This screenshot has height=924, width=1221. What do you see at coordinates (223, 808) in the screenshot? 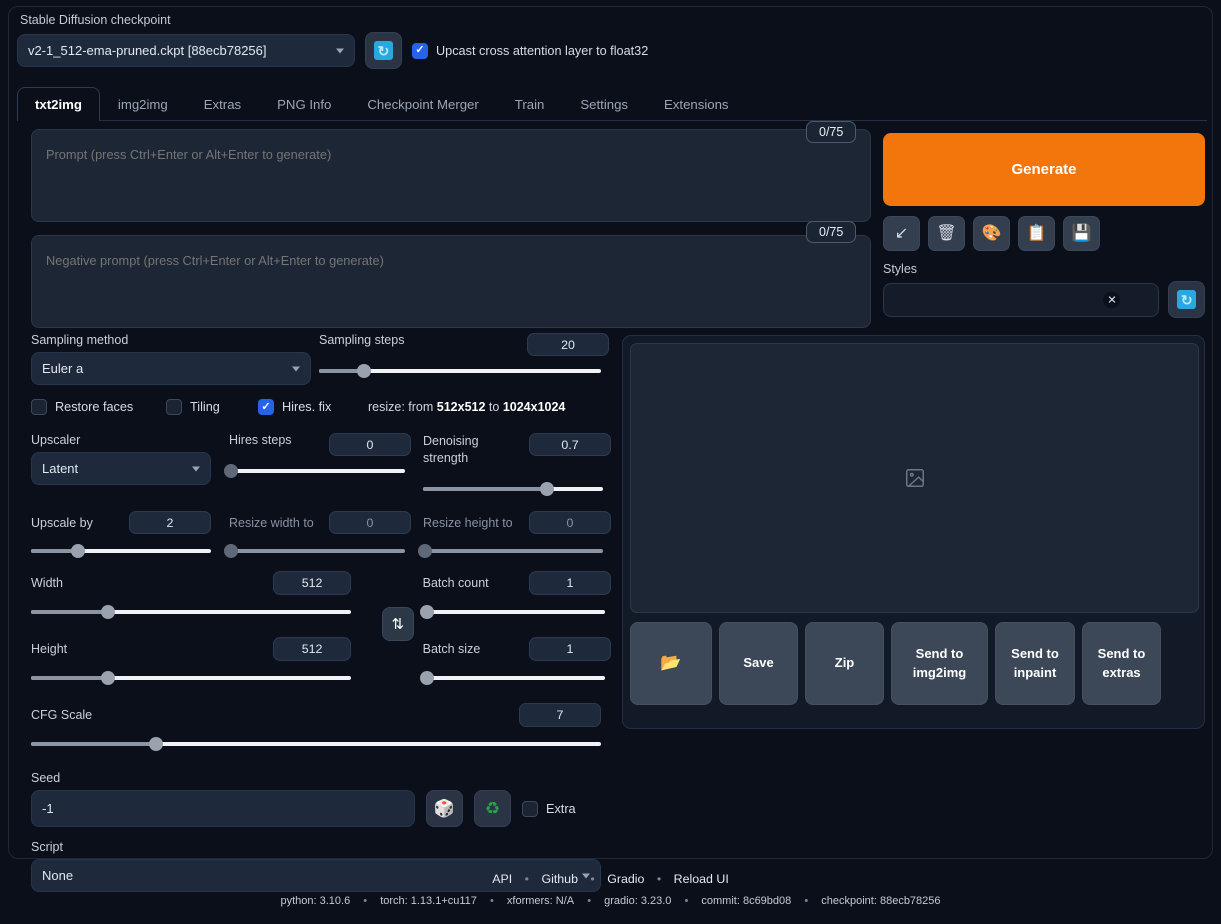
I see `seed-input: -1` at bounding box center [223, 808].